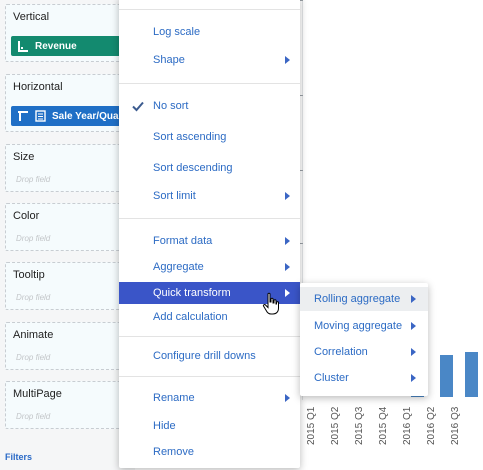  Describe the element at coordinates (33, 416) in the screenshot. I see `multipage-drop-field: Drop field` at that location.